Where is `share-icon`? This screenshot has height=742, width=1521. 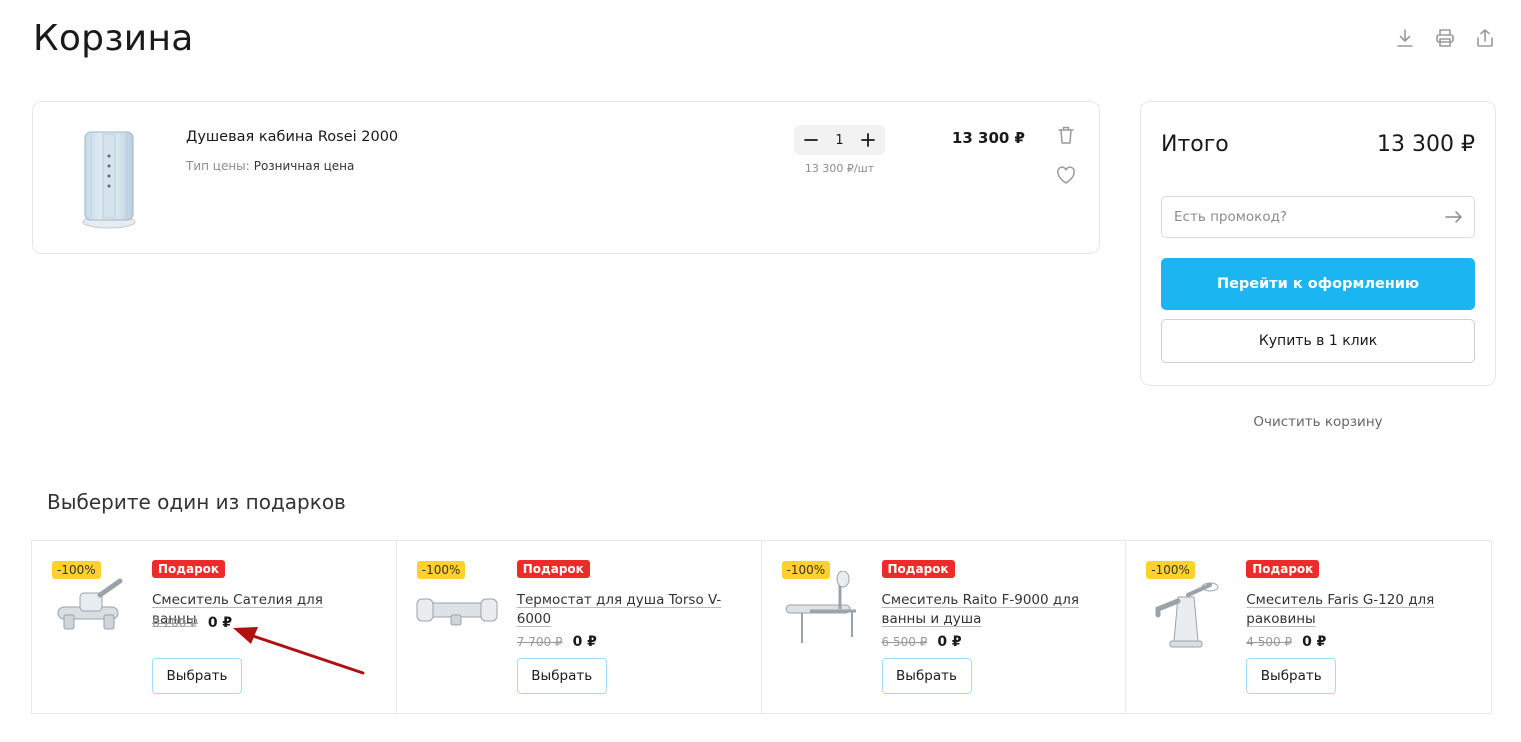 share-icon is located at coordinates (1485, 38).